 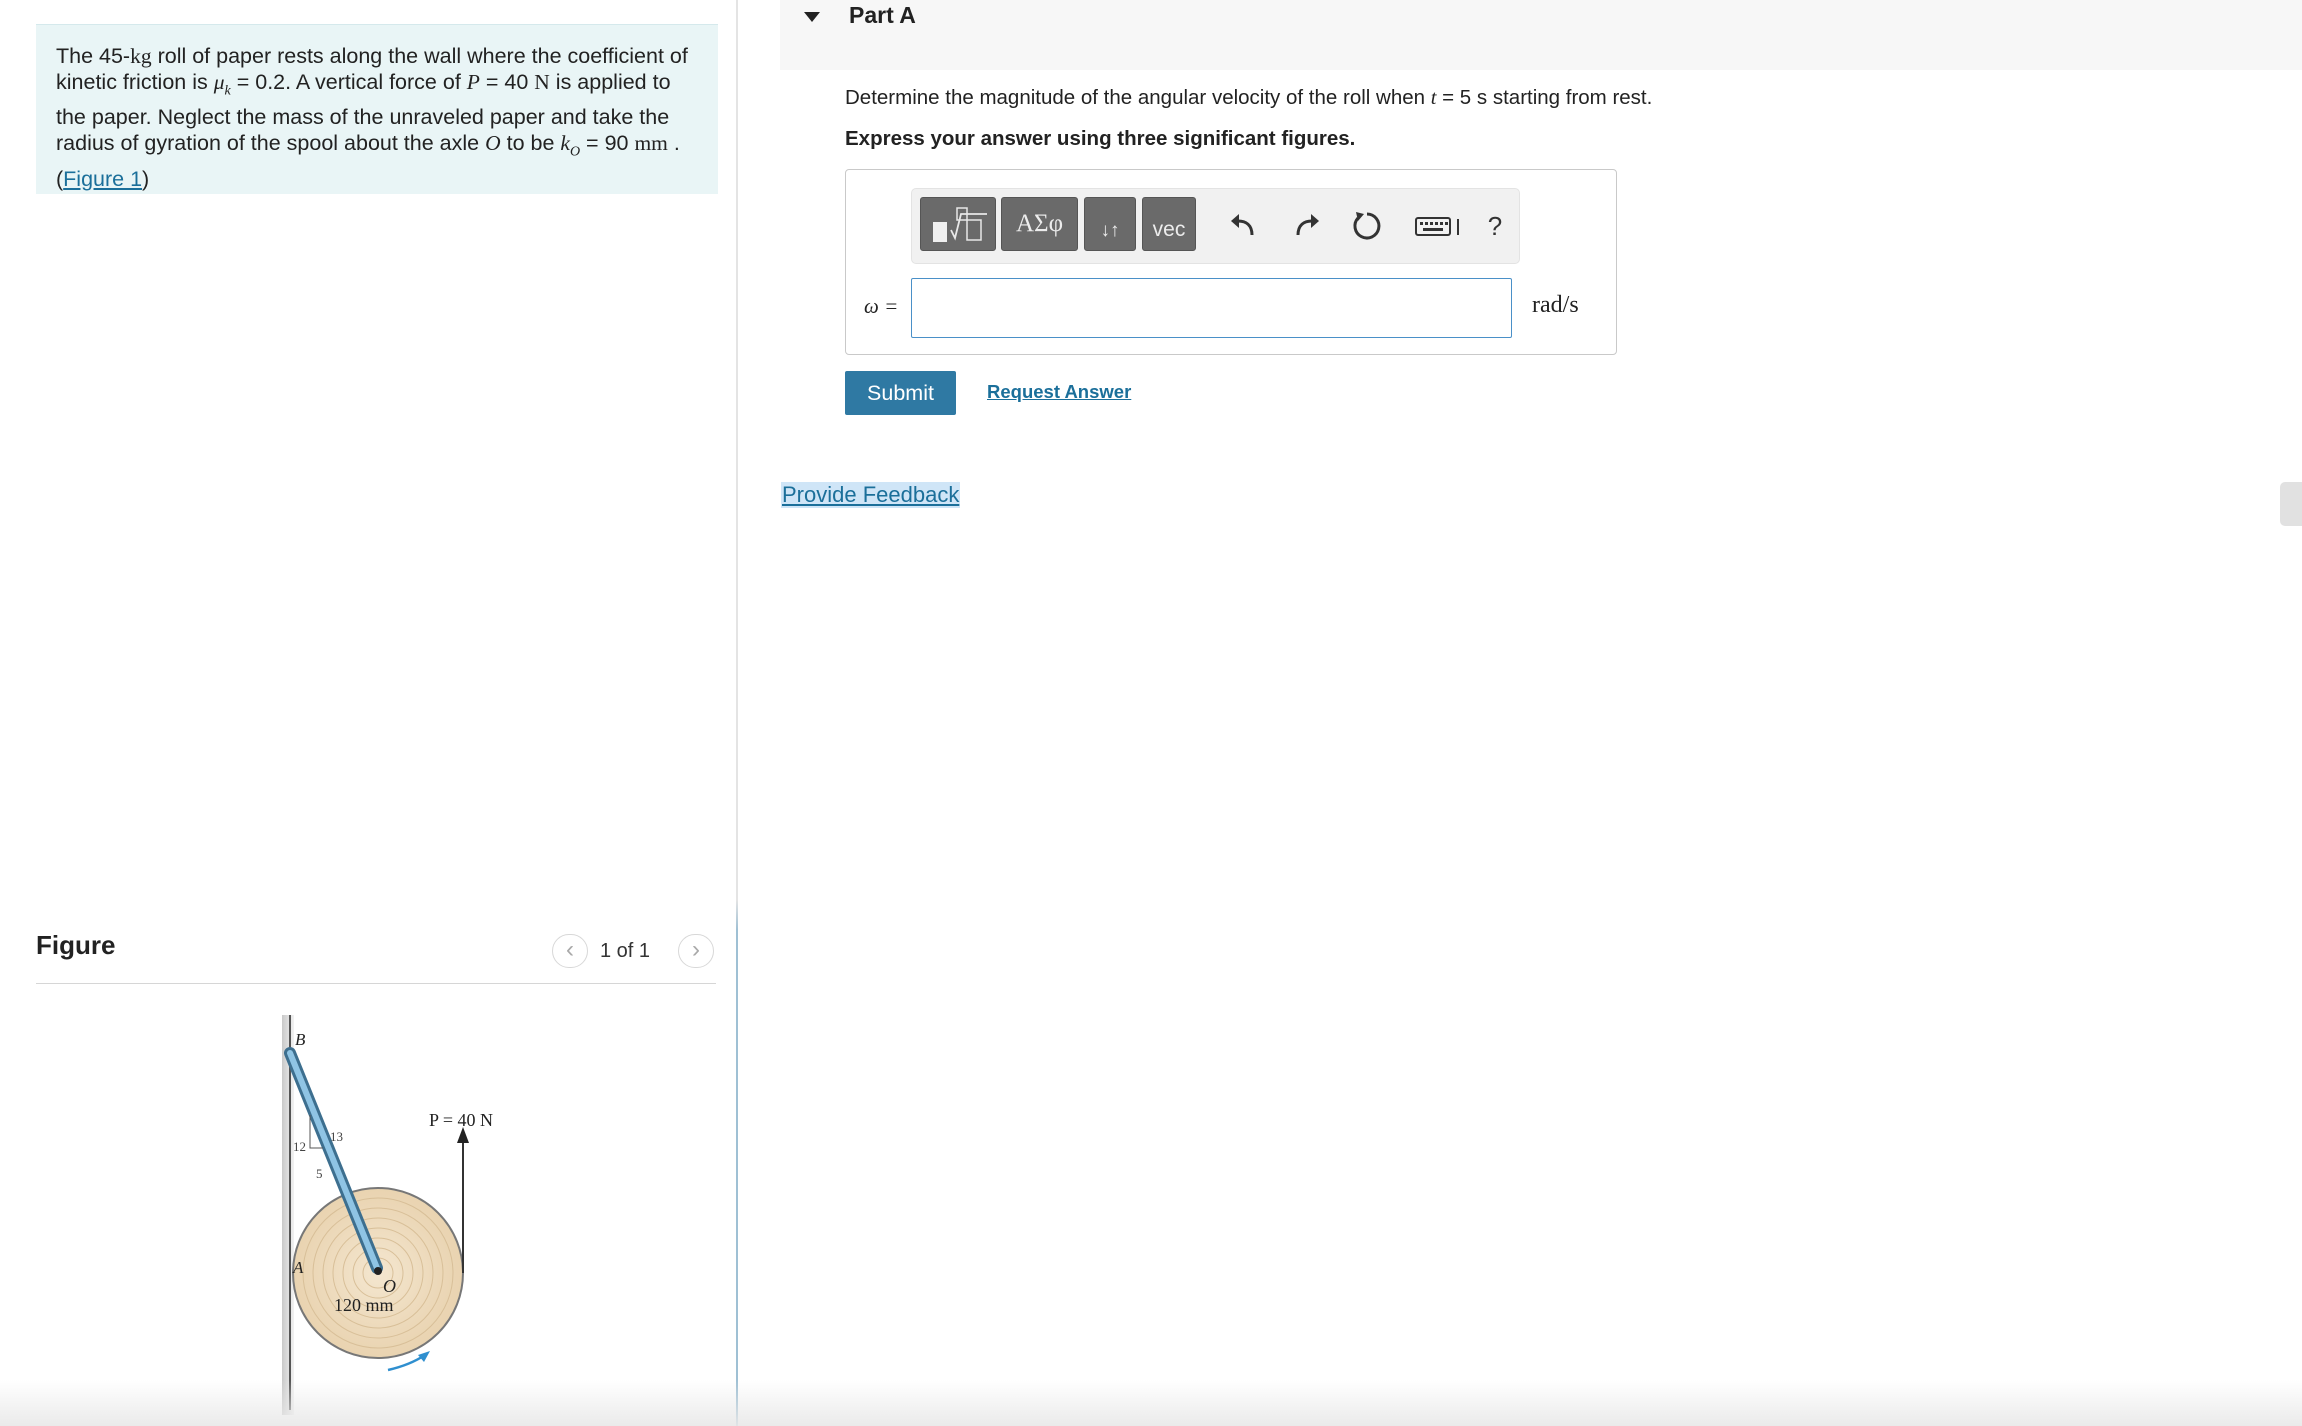 I want to click on greek-symbols-button: ΑΣφ, so click(x=1039, y=224).